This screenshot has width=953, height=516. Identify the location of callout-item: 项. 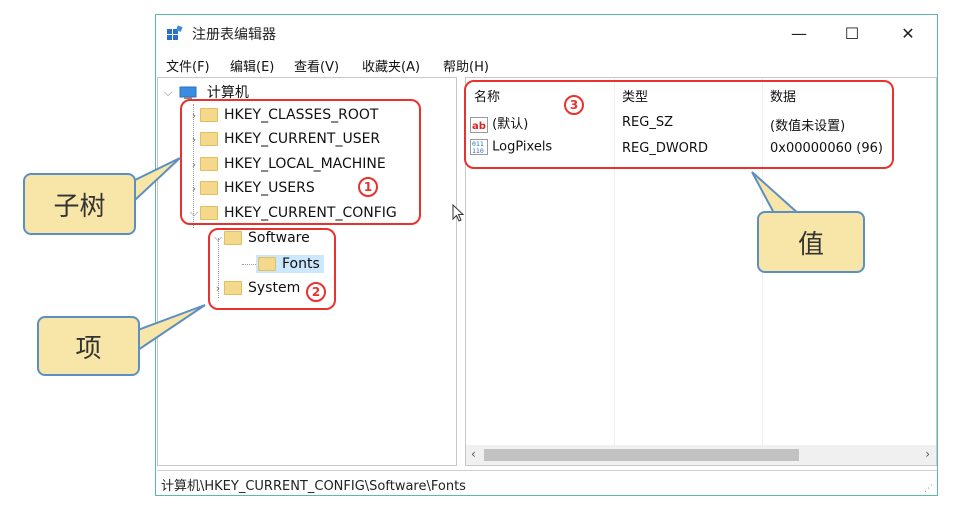
(88, 346).